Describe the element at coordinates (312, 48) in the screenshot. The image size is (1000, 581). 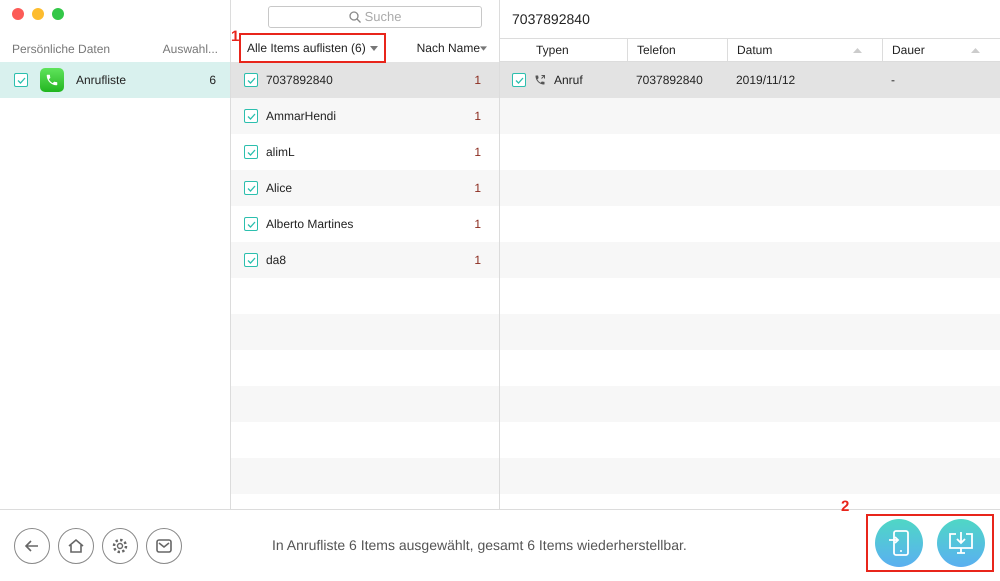
I see `filter-dropdown: Alle Items auflisten (6)` at that location.